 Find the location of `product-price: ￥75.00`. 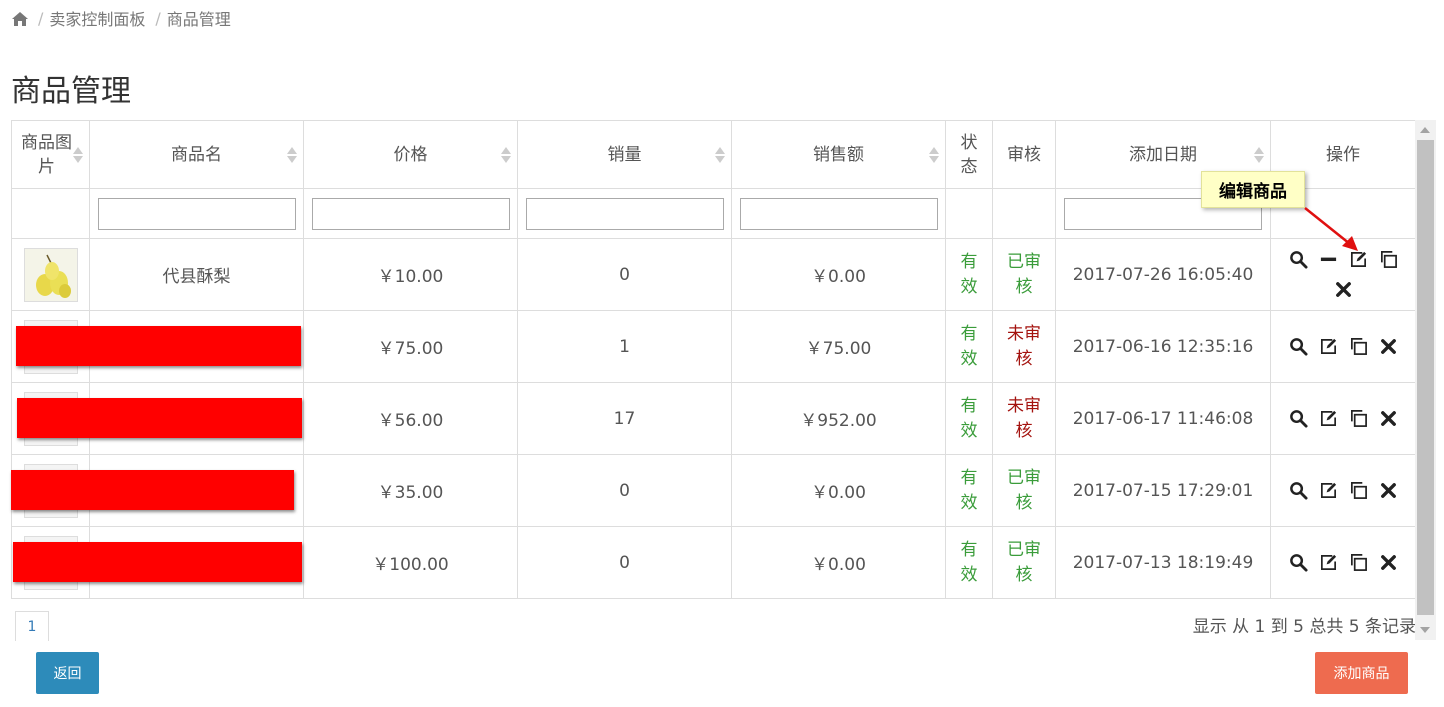

product-price: ￥75.00 is located at coordinates (410, 346).